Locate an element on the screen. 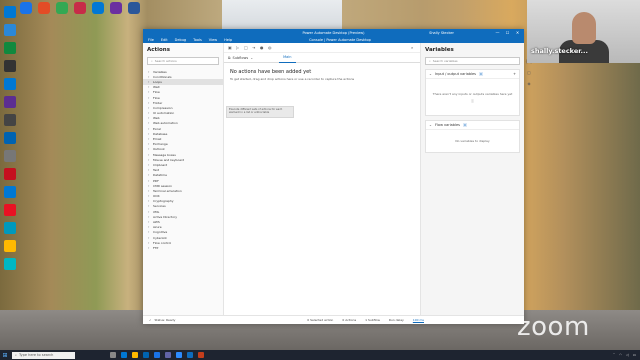  variables-title: Variables is located at coordinates (439, 50).